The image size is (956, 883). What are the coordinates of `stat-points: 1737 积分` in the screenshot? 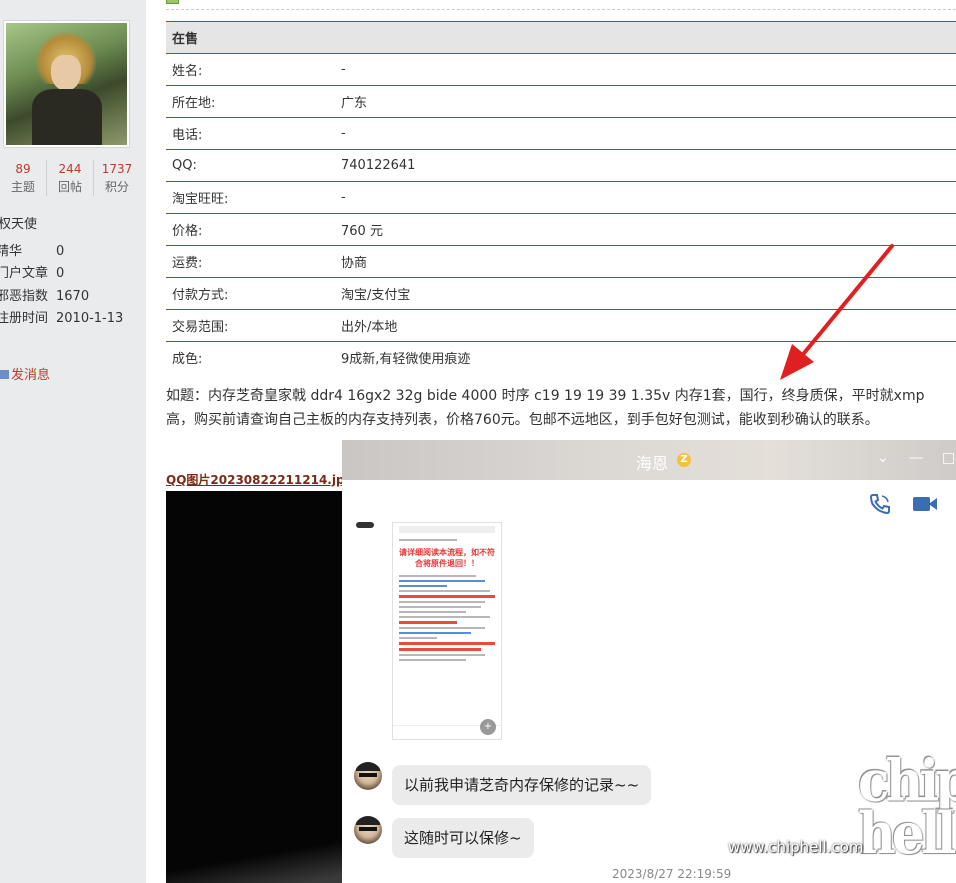 It's located at (117, 178).